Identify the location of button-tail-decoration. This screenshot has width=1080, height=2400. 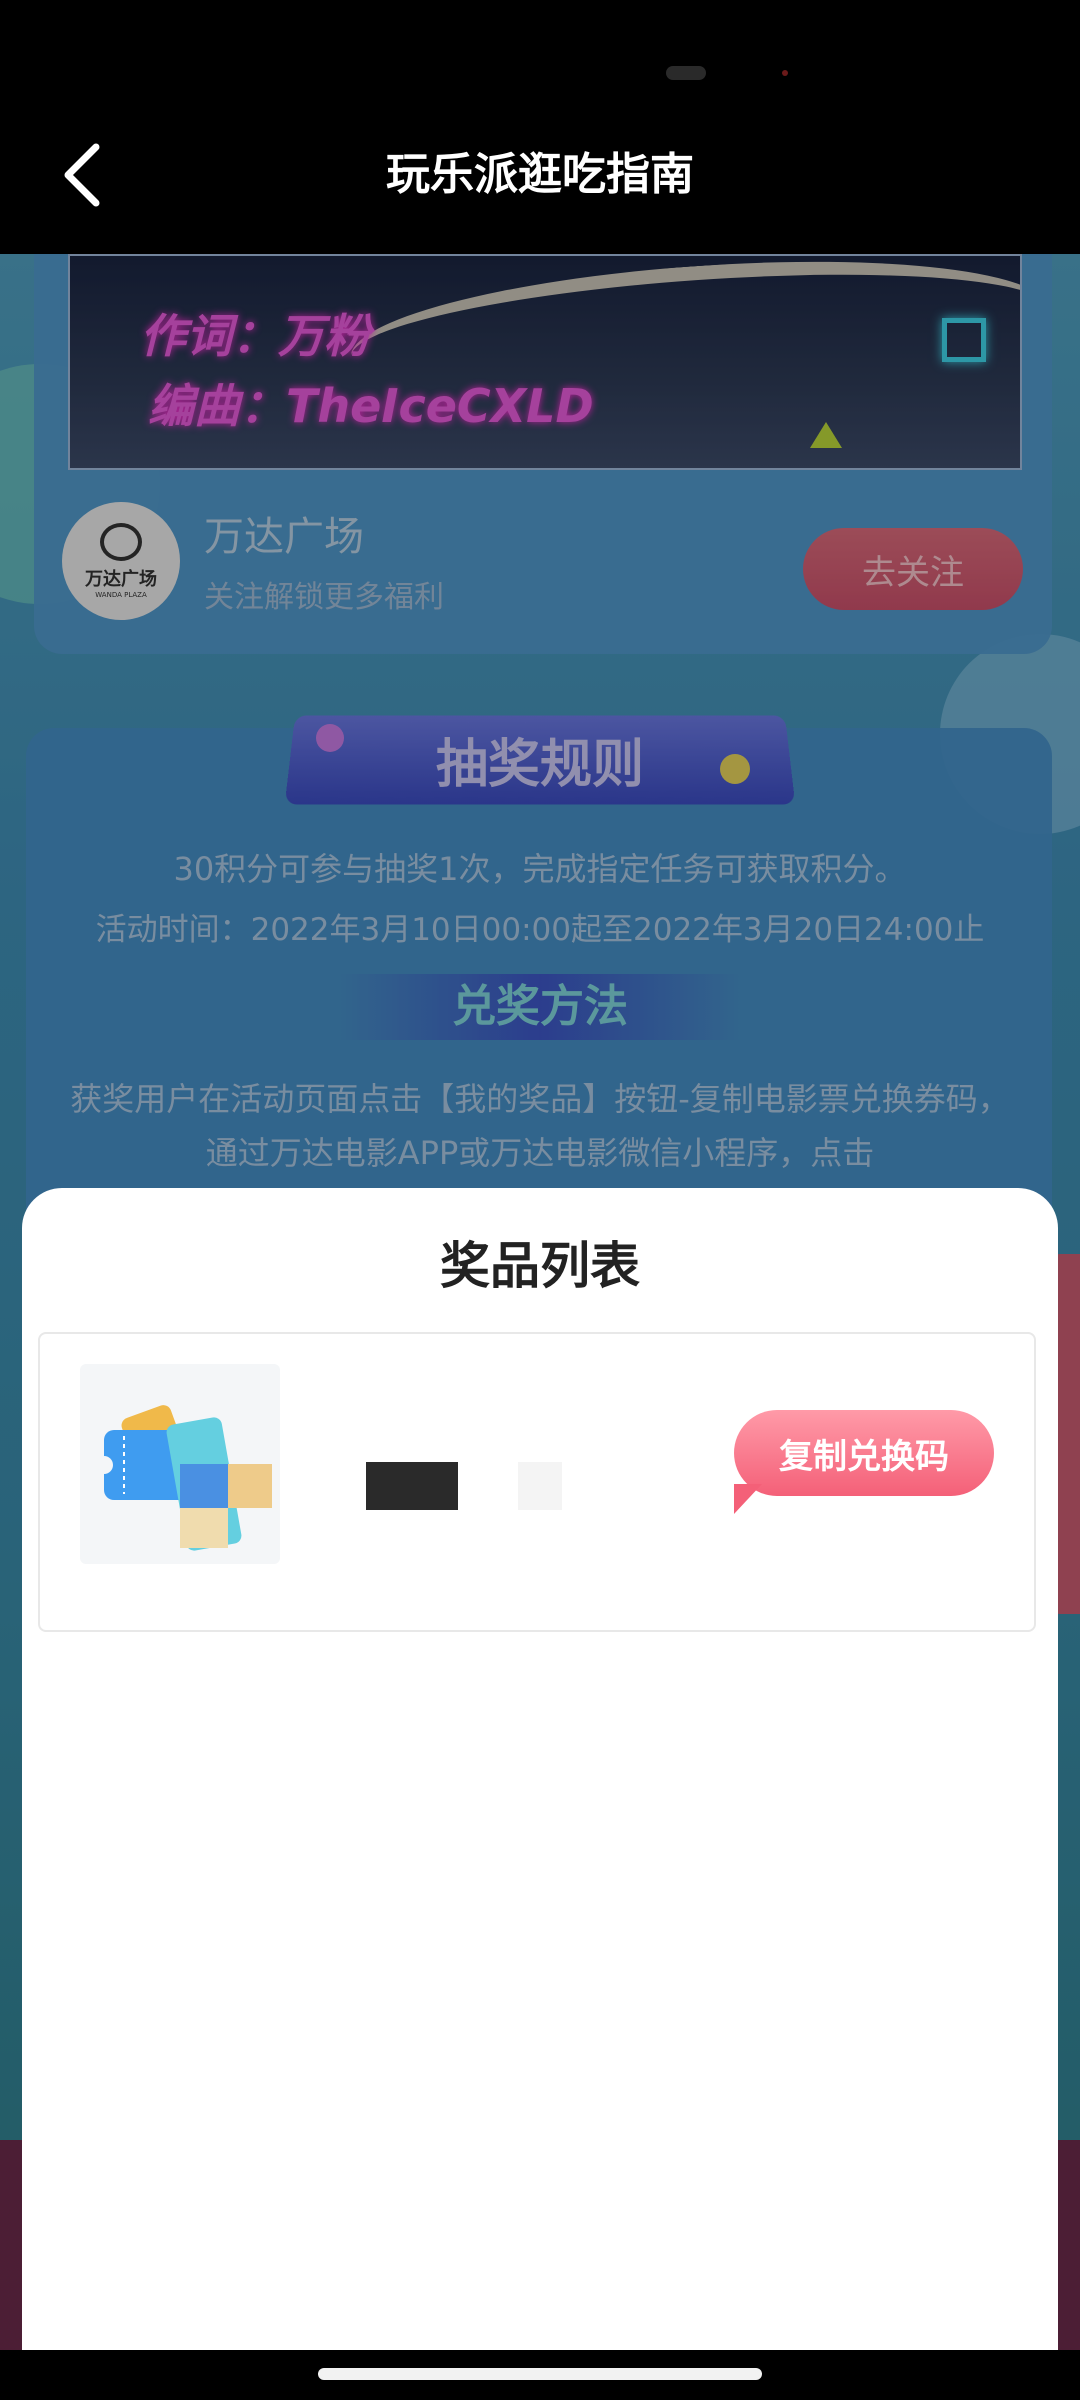
(748, 1499).